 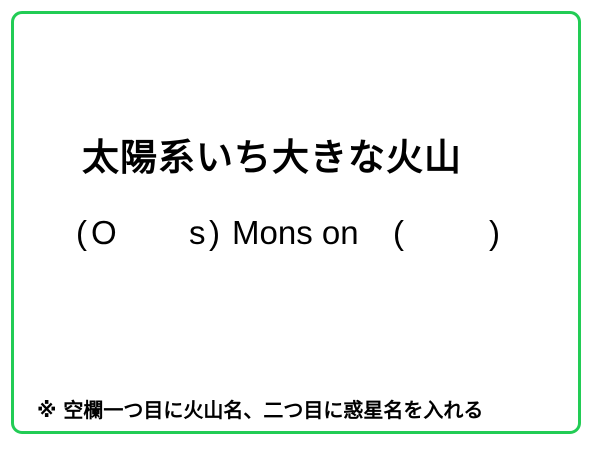 What do you see at coordinates (104, 232) in the screenshot?
I see `volcano-name-first-letter: O` at bounding box center [104, 232].